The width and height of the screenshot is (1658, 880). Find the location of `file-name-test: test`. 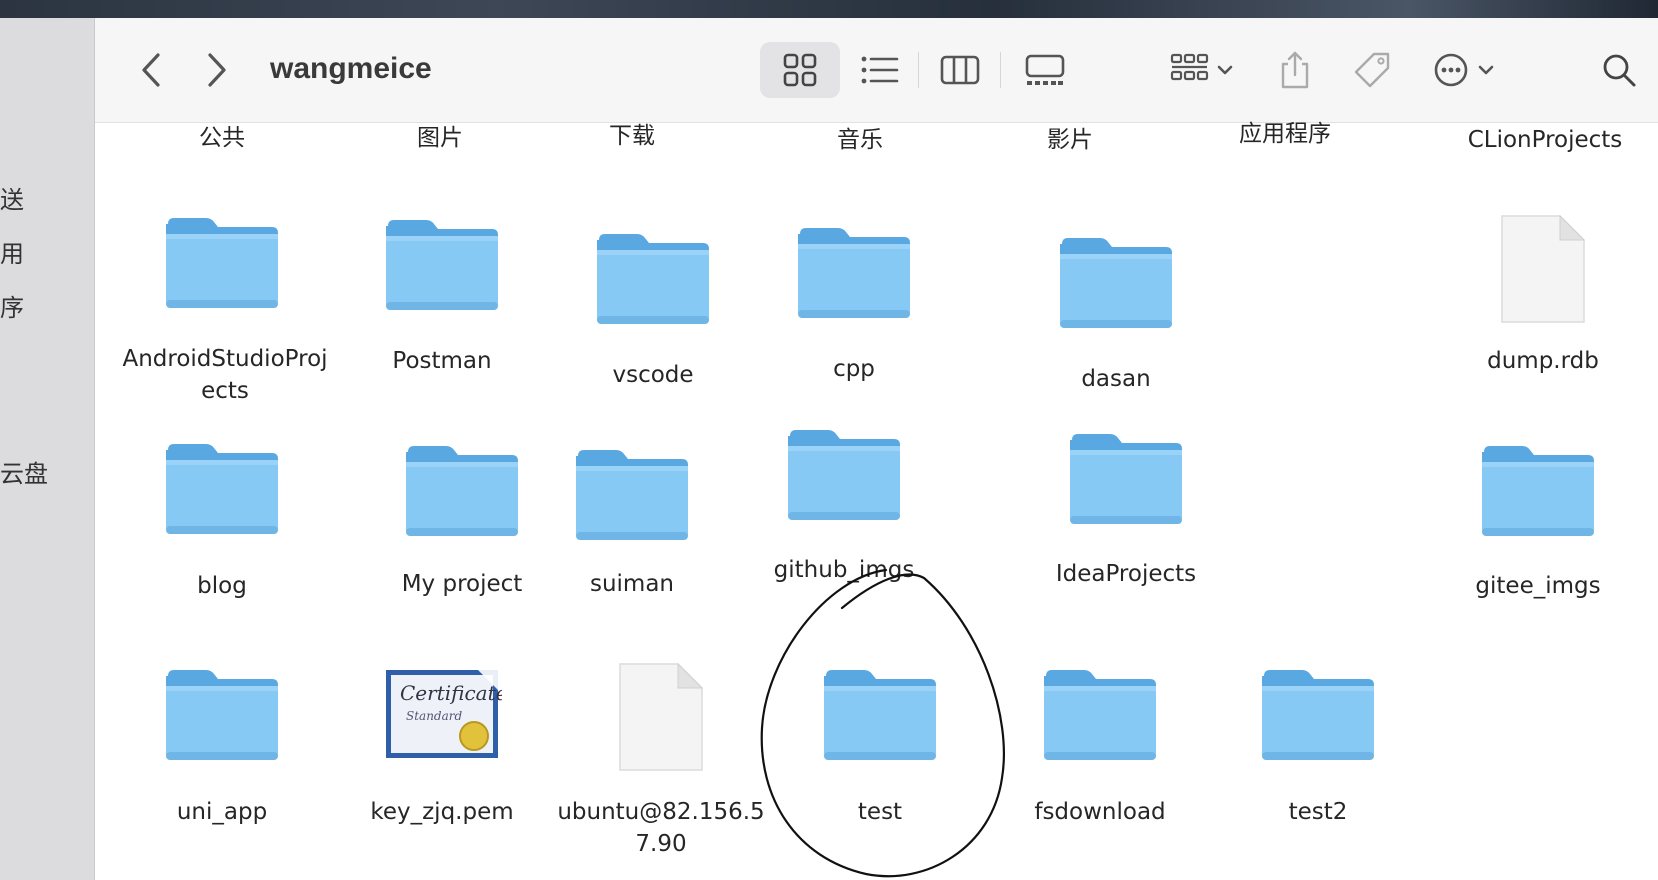

file-name-test: test is located at coordinates (880, 812).